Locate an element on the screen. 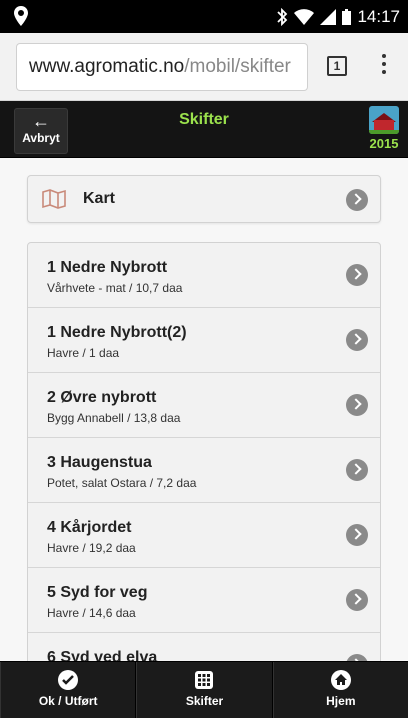 The height and width of the screenshot is (718, 408). url-field: www.agromatic.no/mobil/skifter is located at coordinates (162, 67).